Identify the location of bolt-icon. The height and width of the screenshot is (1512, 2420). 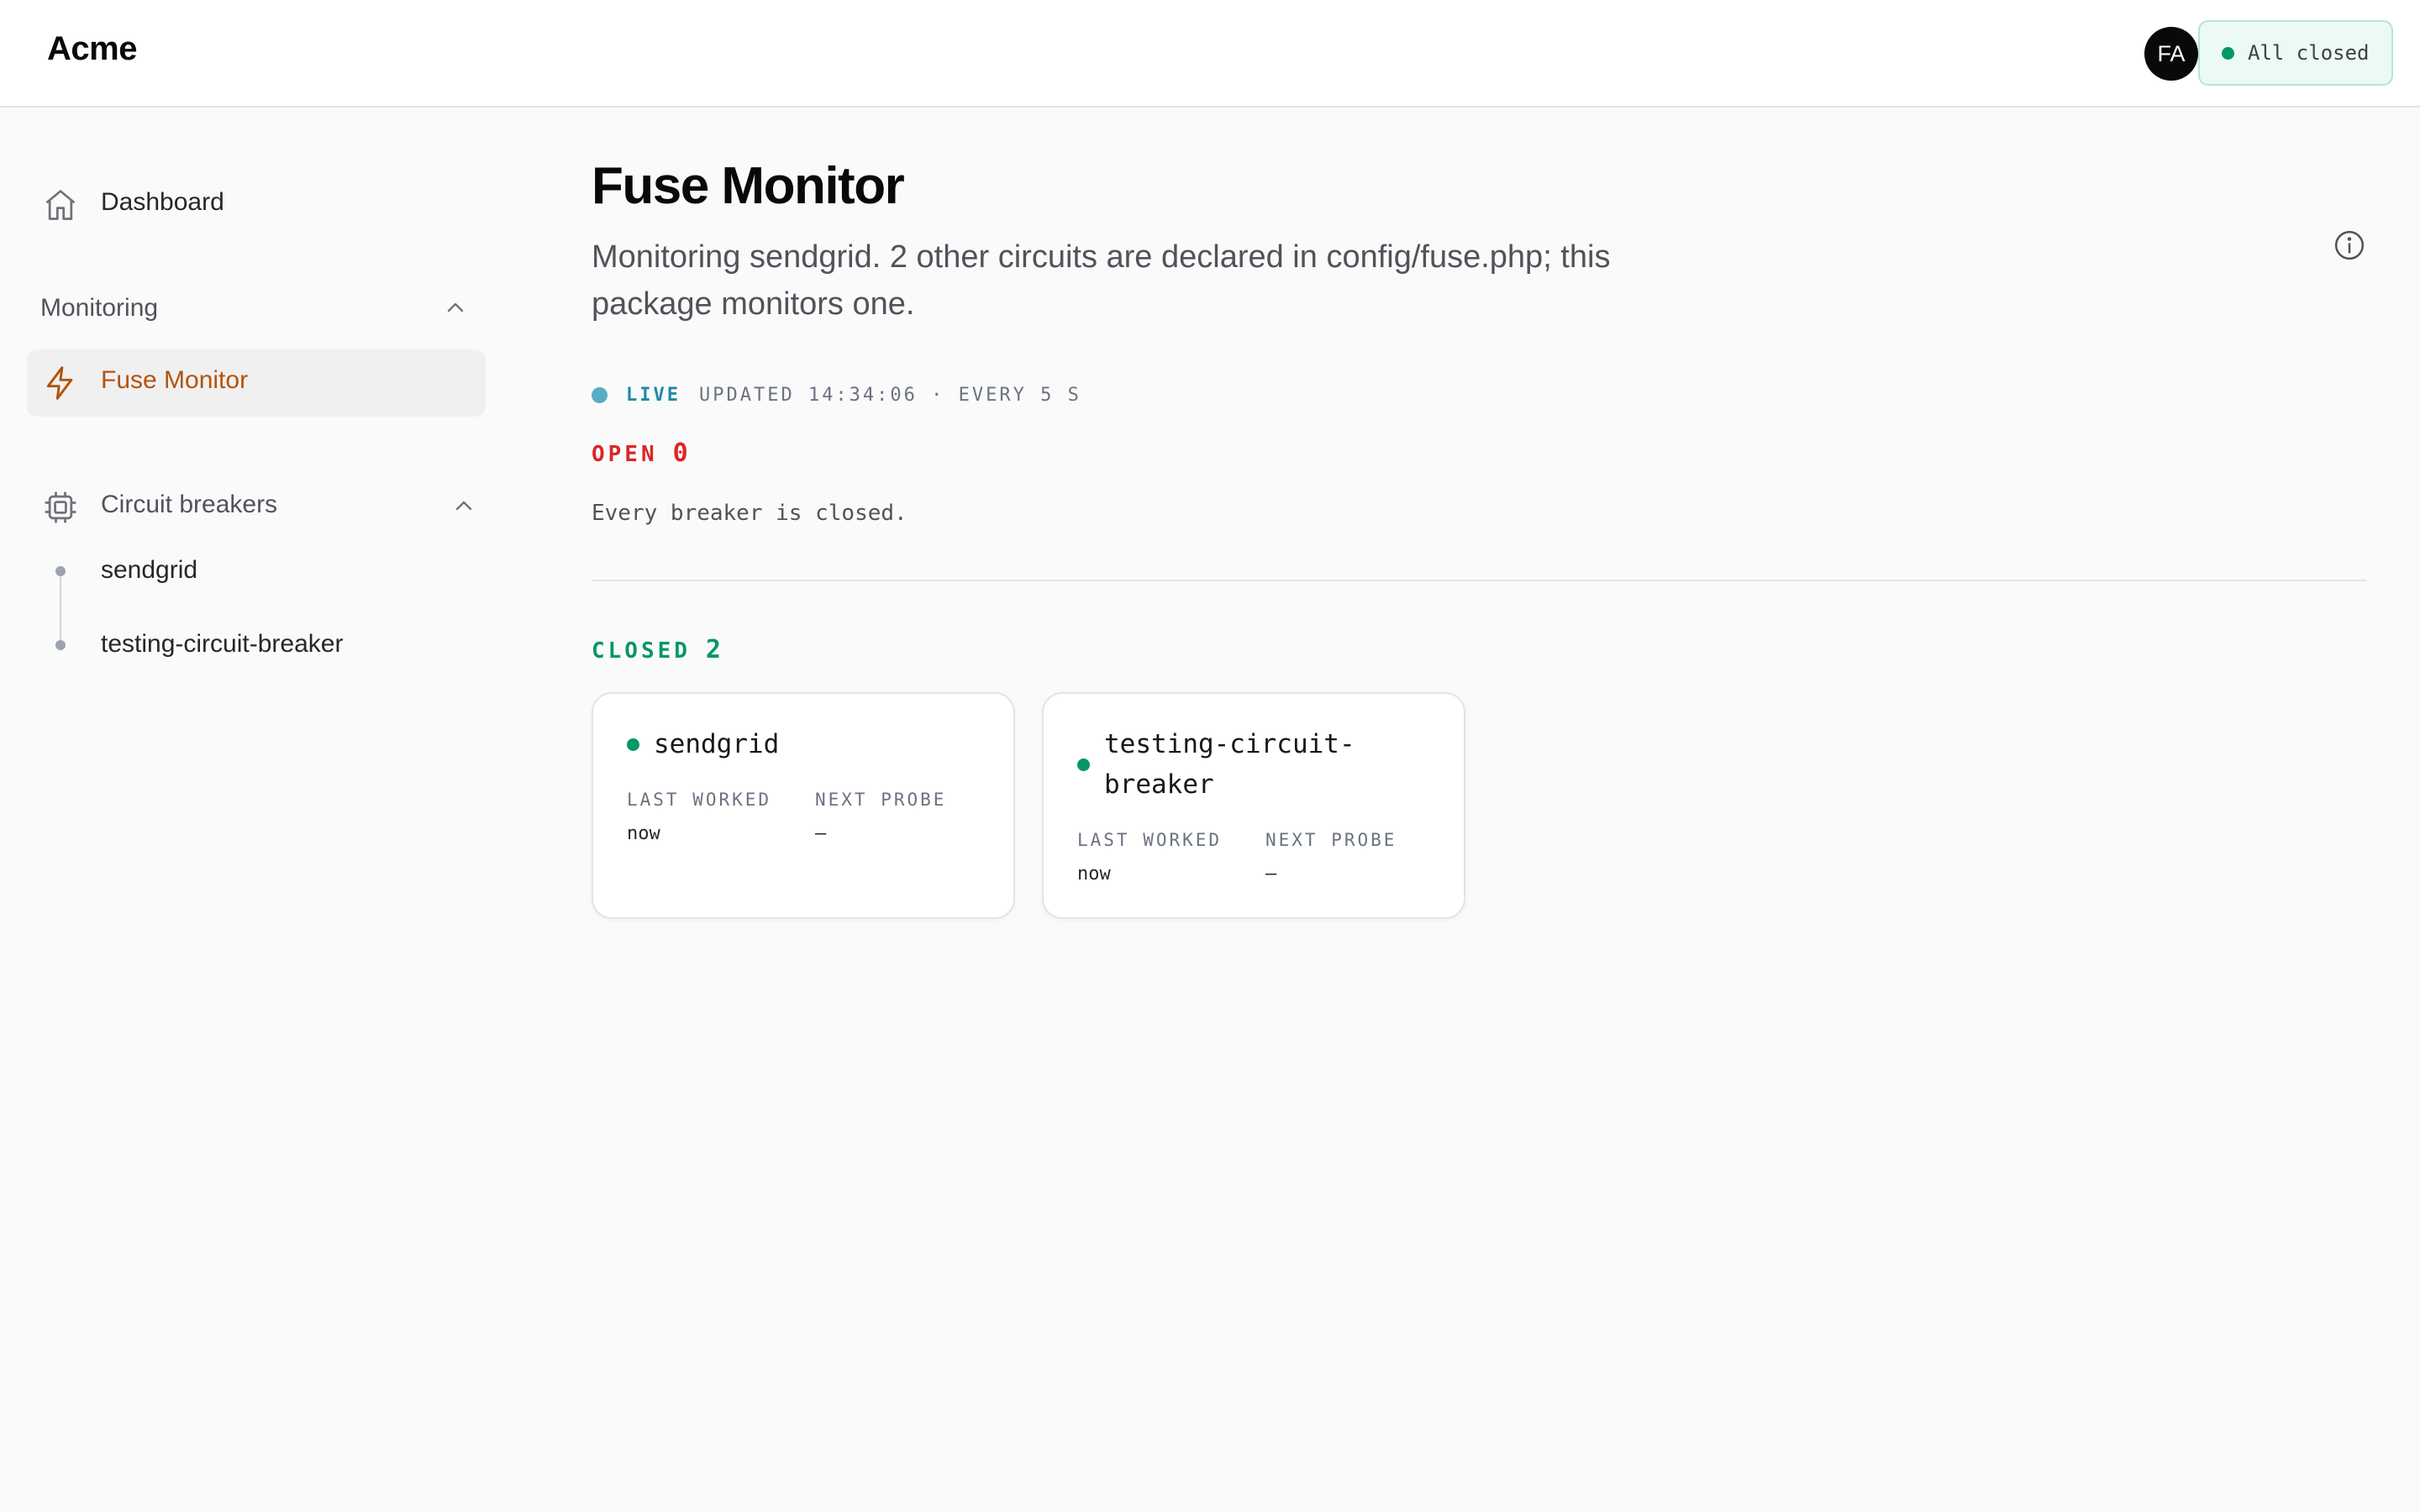
(60, 383).